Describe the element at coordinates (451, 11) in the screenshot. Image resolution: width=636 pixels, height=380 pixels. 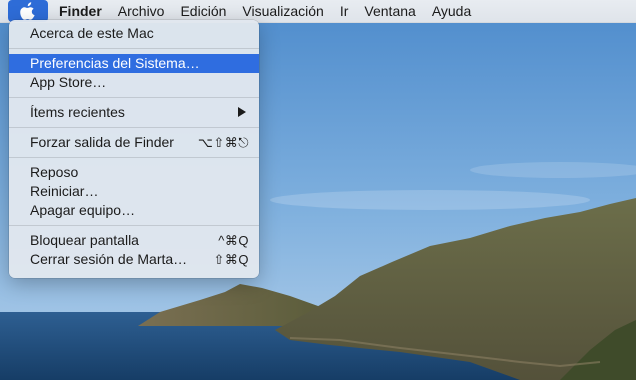
I see `menubar-ayuda: Ayuda` at that location.